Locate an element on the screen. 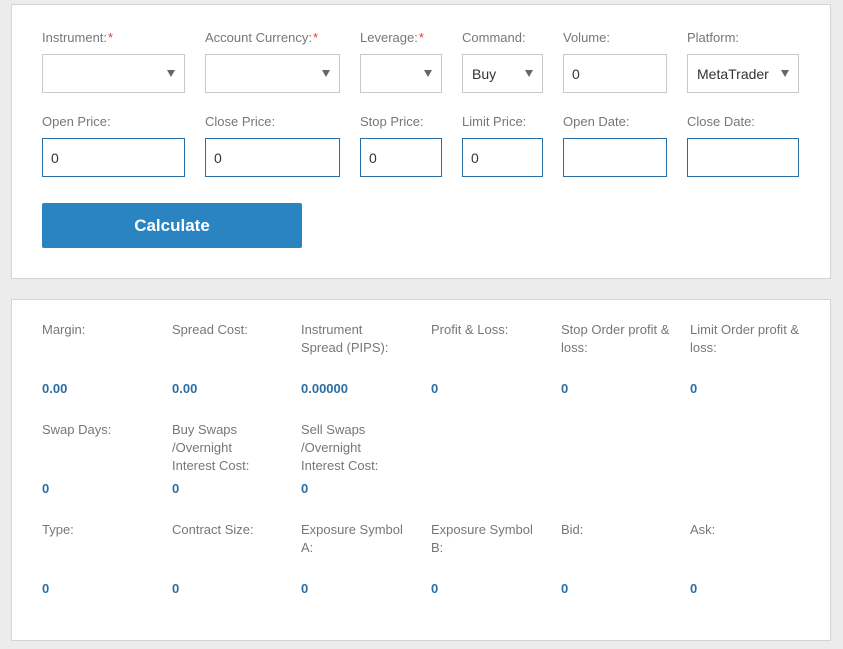  instrument-spread-value: 0.00000 is located at coordinates (324, 388).